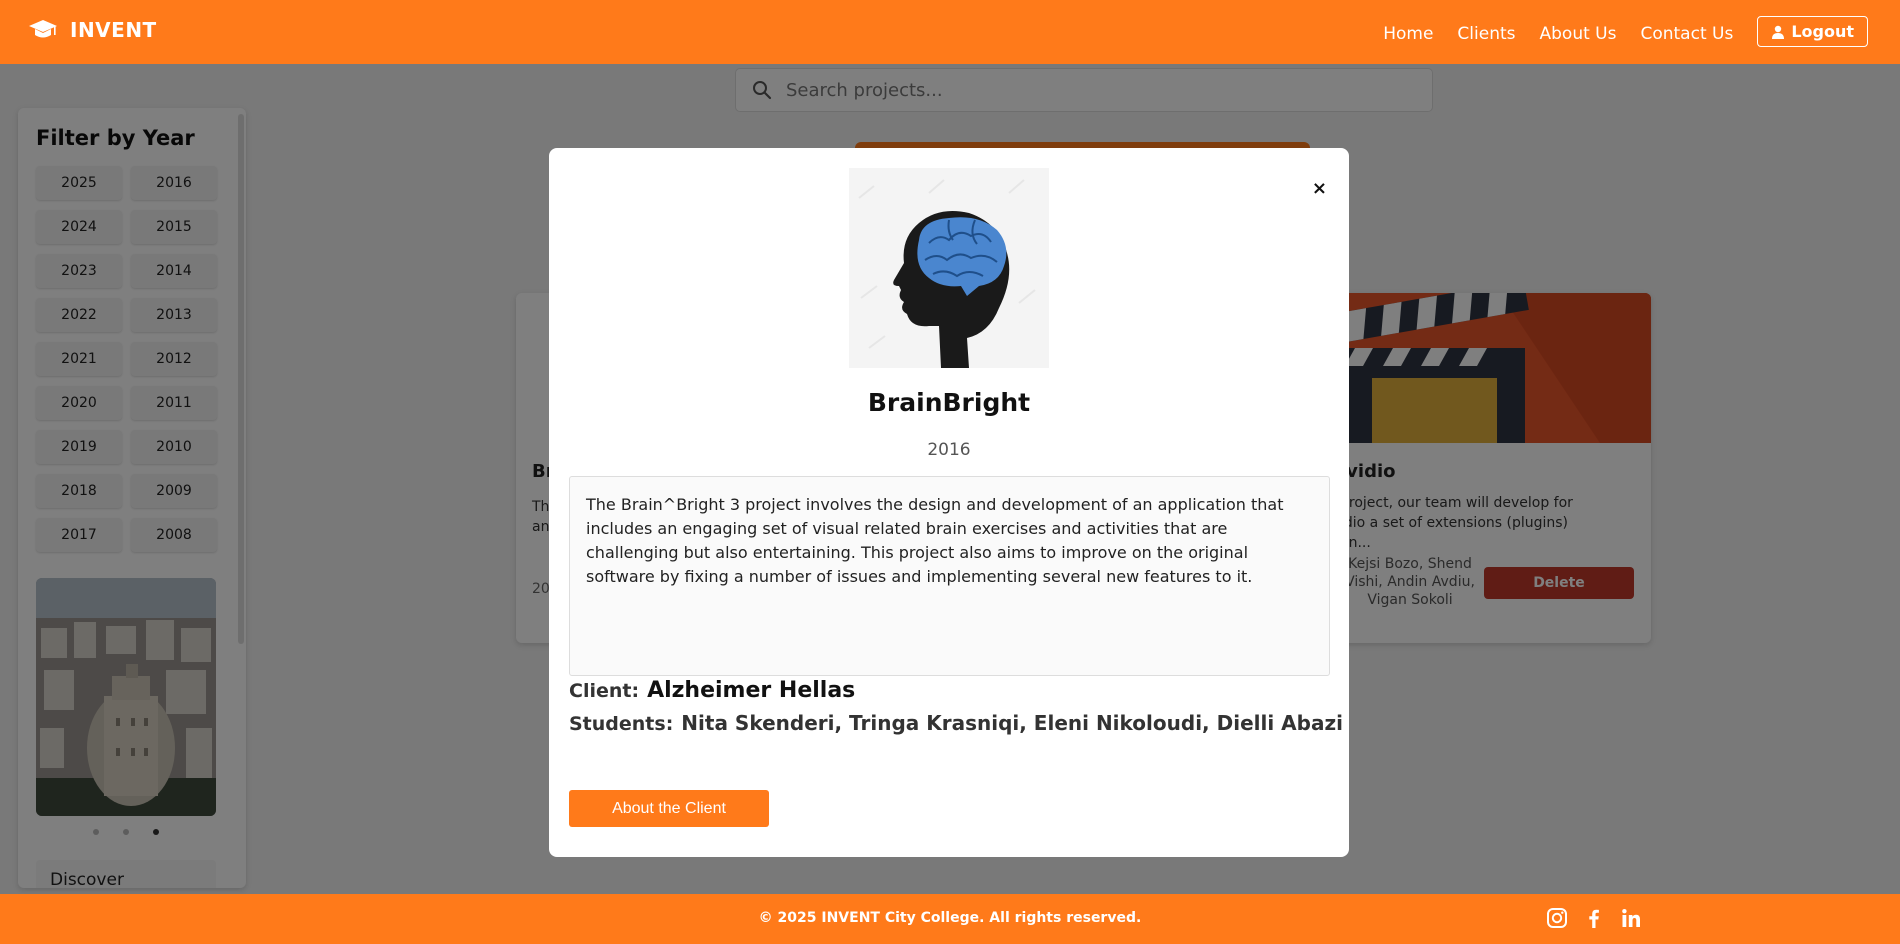 This screenshot has height=944, width=1900. Describe the element at coordinates (1778, 32) in the screenshot. I see `user-icon` at that location.